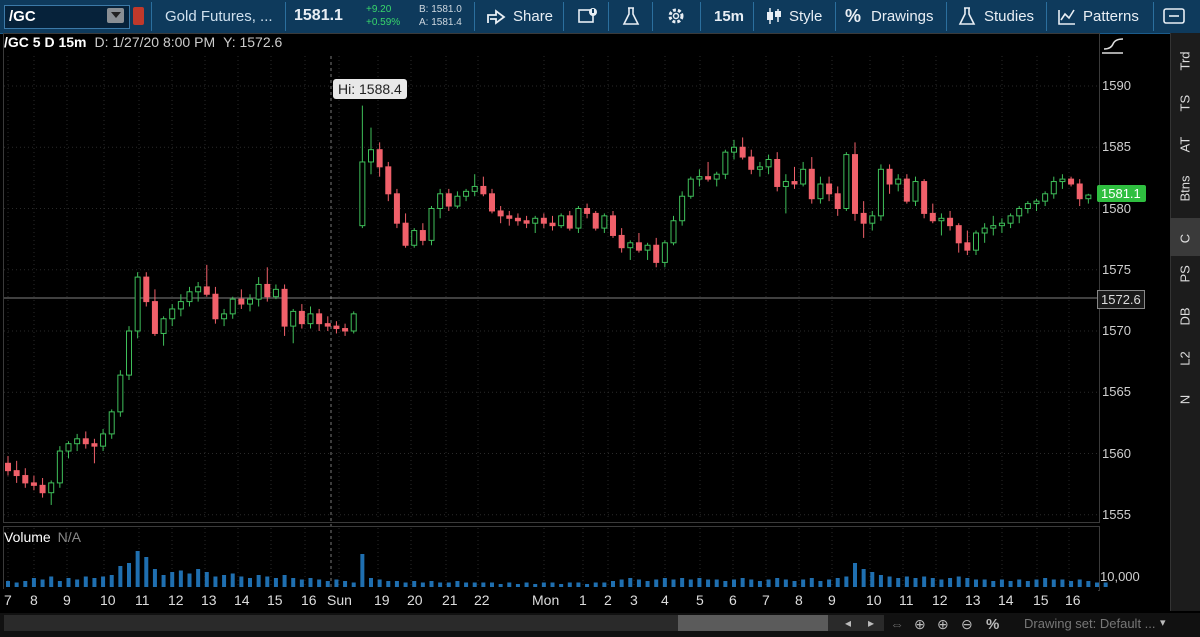  I want to click on time-tick-label: 5, so click(700, 600).